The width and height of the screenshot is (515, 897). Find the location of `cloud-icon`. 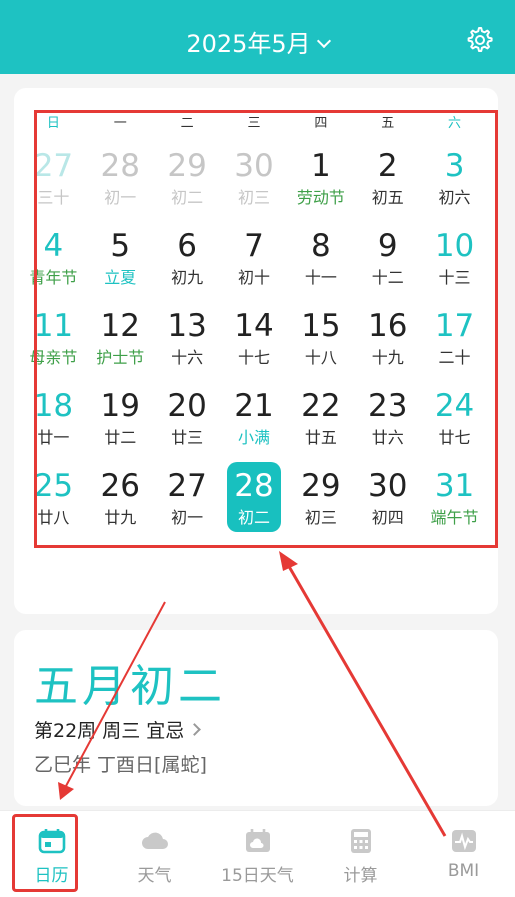

cloud-icon is located at coordinates (154, 840).